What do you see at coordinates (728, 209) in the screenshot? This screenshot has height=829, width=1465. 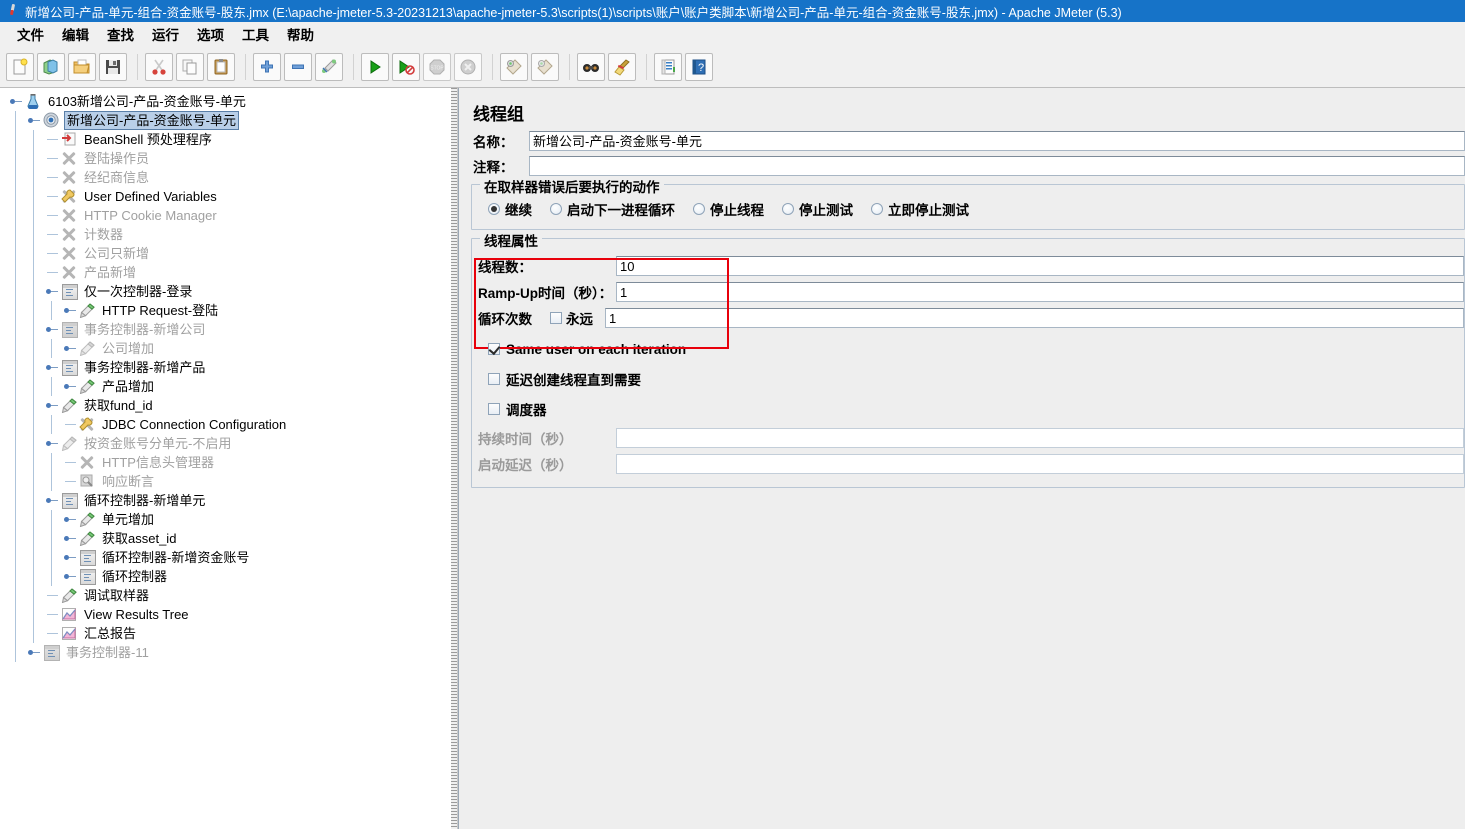 I see `radio-stop-thread: 停止线程` at bounding box center [728, 209].